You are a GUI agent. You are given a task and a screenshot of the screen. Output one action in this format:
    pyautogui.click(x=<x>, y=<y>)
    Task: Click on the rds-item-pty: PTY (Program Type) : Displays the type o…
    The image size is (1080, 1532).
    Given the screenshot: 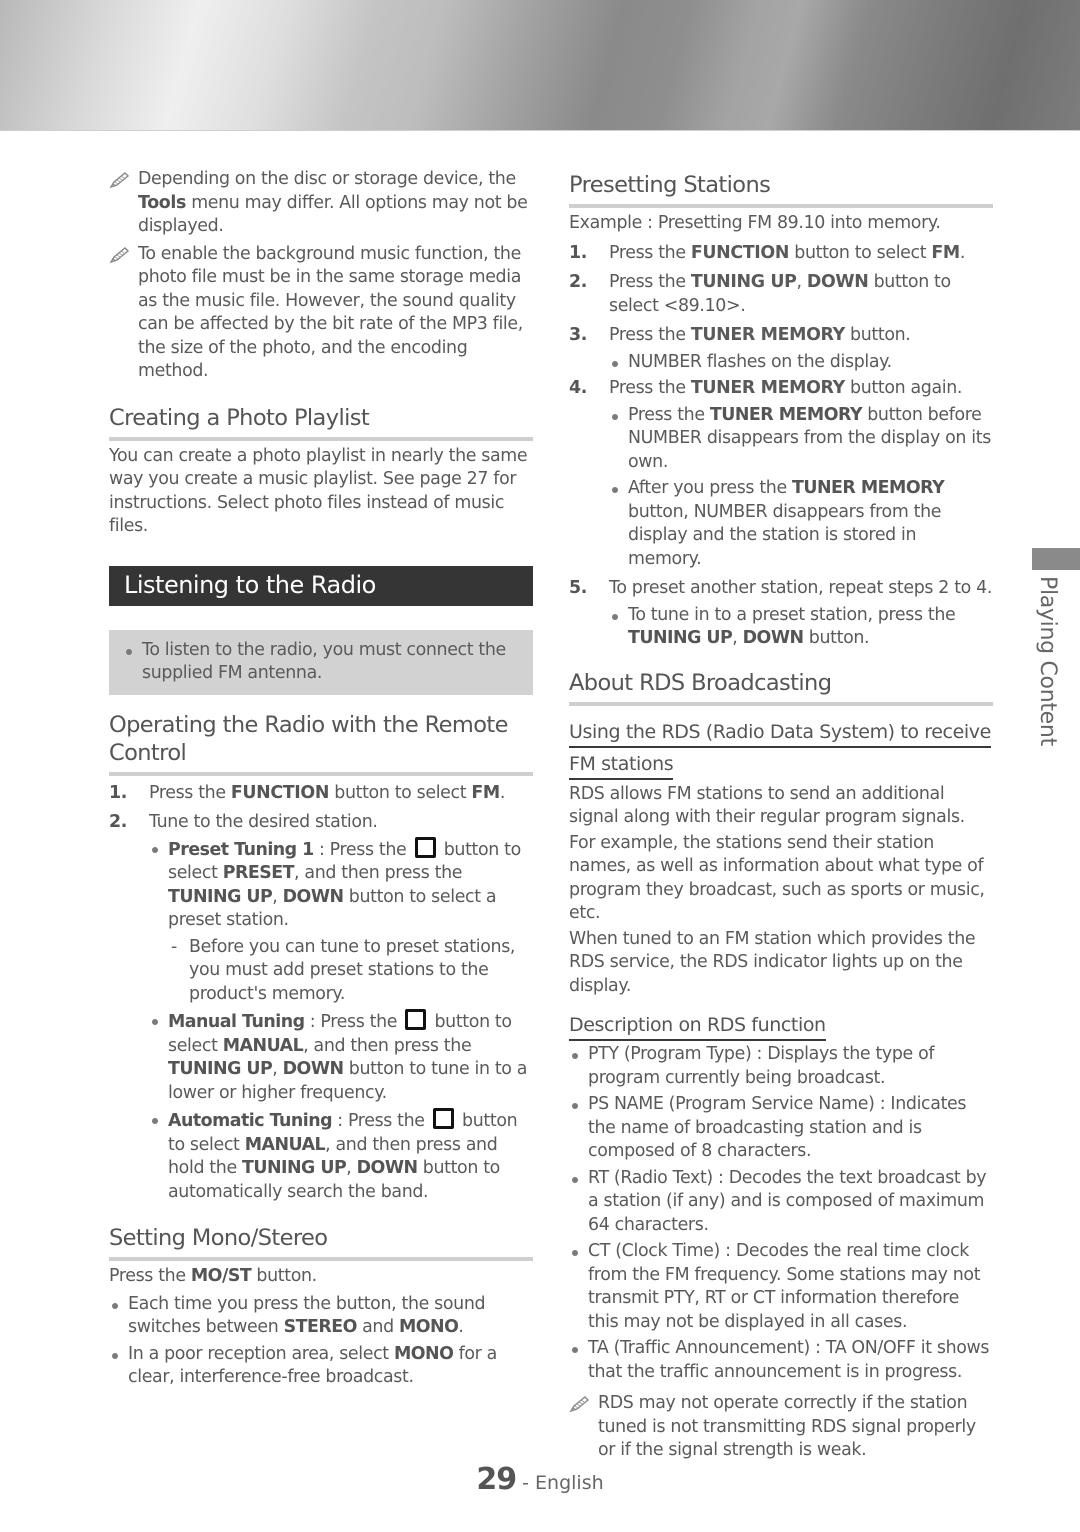 What is the action you would take?
    pyautogui.click(x=781, y=1066)
    